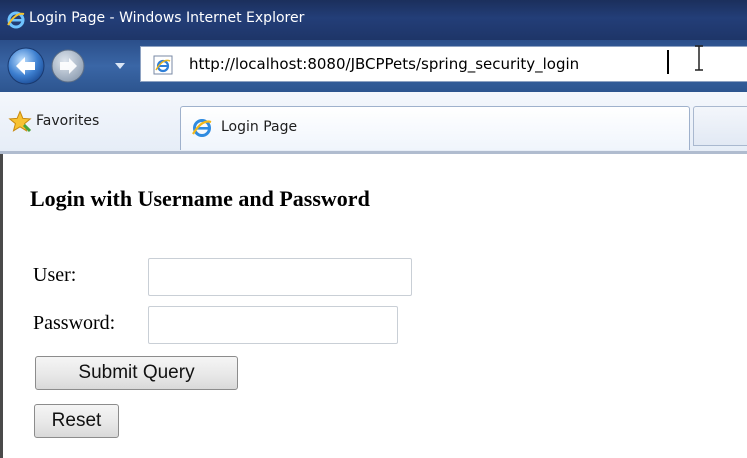  What do you see at coordinates (136, 373) in the screenshot?
I see `submit-query-button: Submit Query` at bounding box center [136, 373].